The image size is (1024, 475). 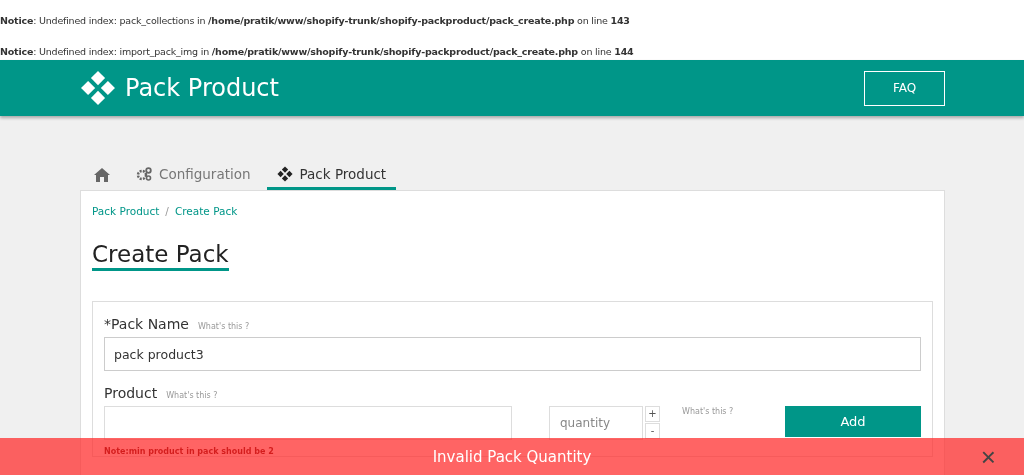 What do you see at coordinates (98, 88) in the screenshot?
I see `logo-icon` at bounding box center [98, 88].